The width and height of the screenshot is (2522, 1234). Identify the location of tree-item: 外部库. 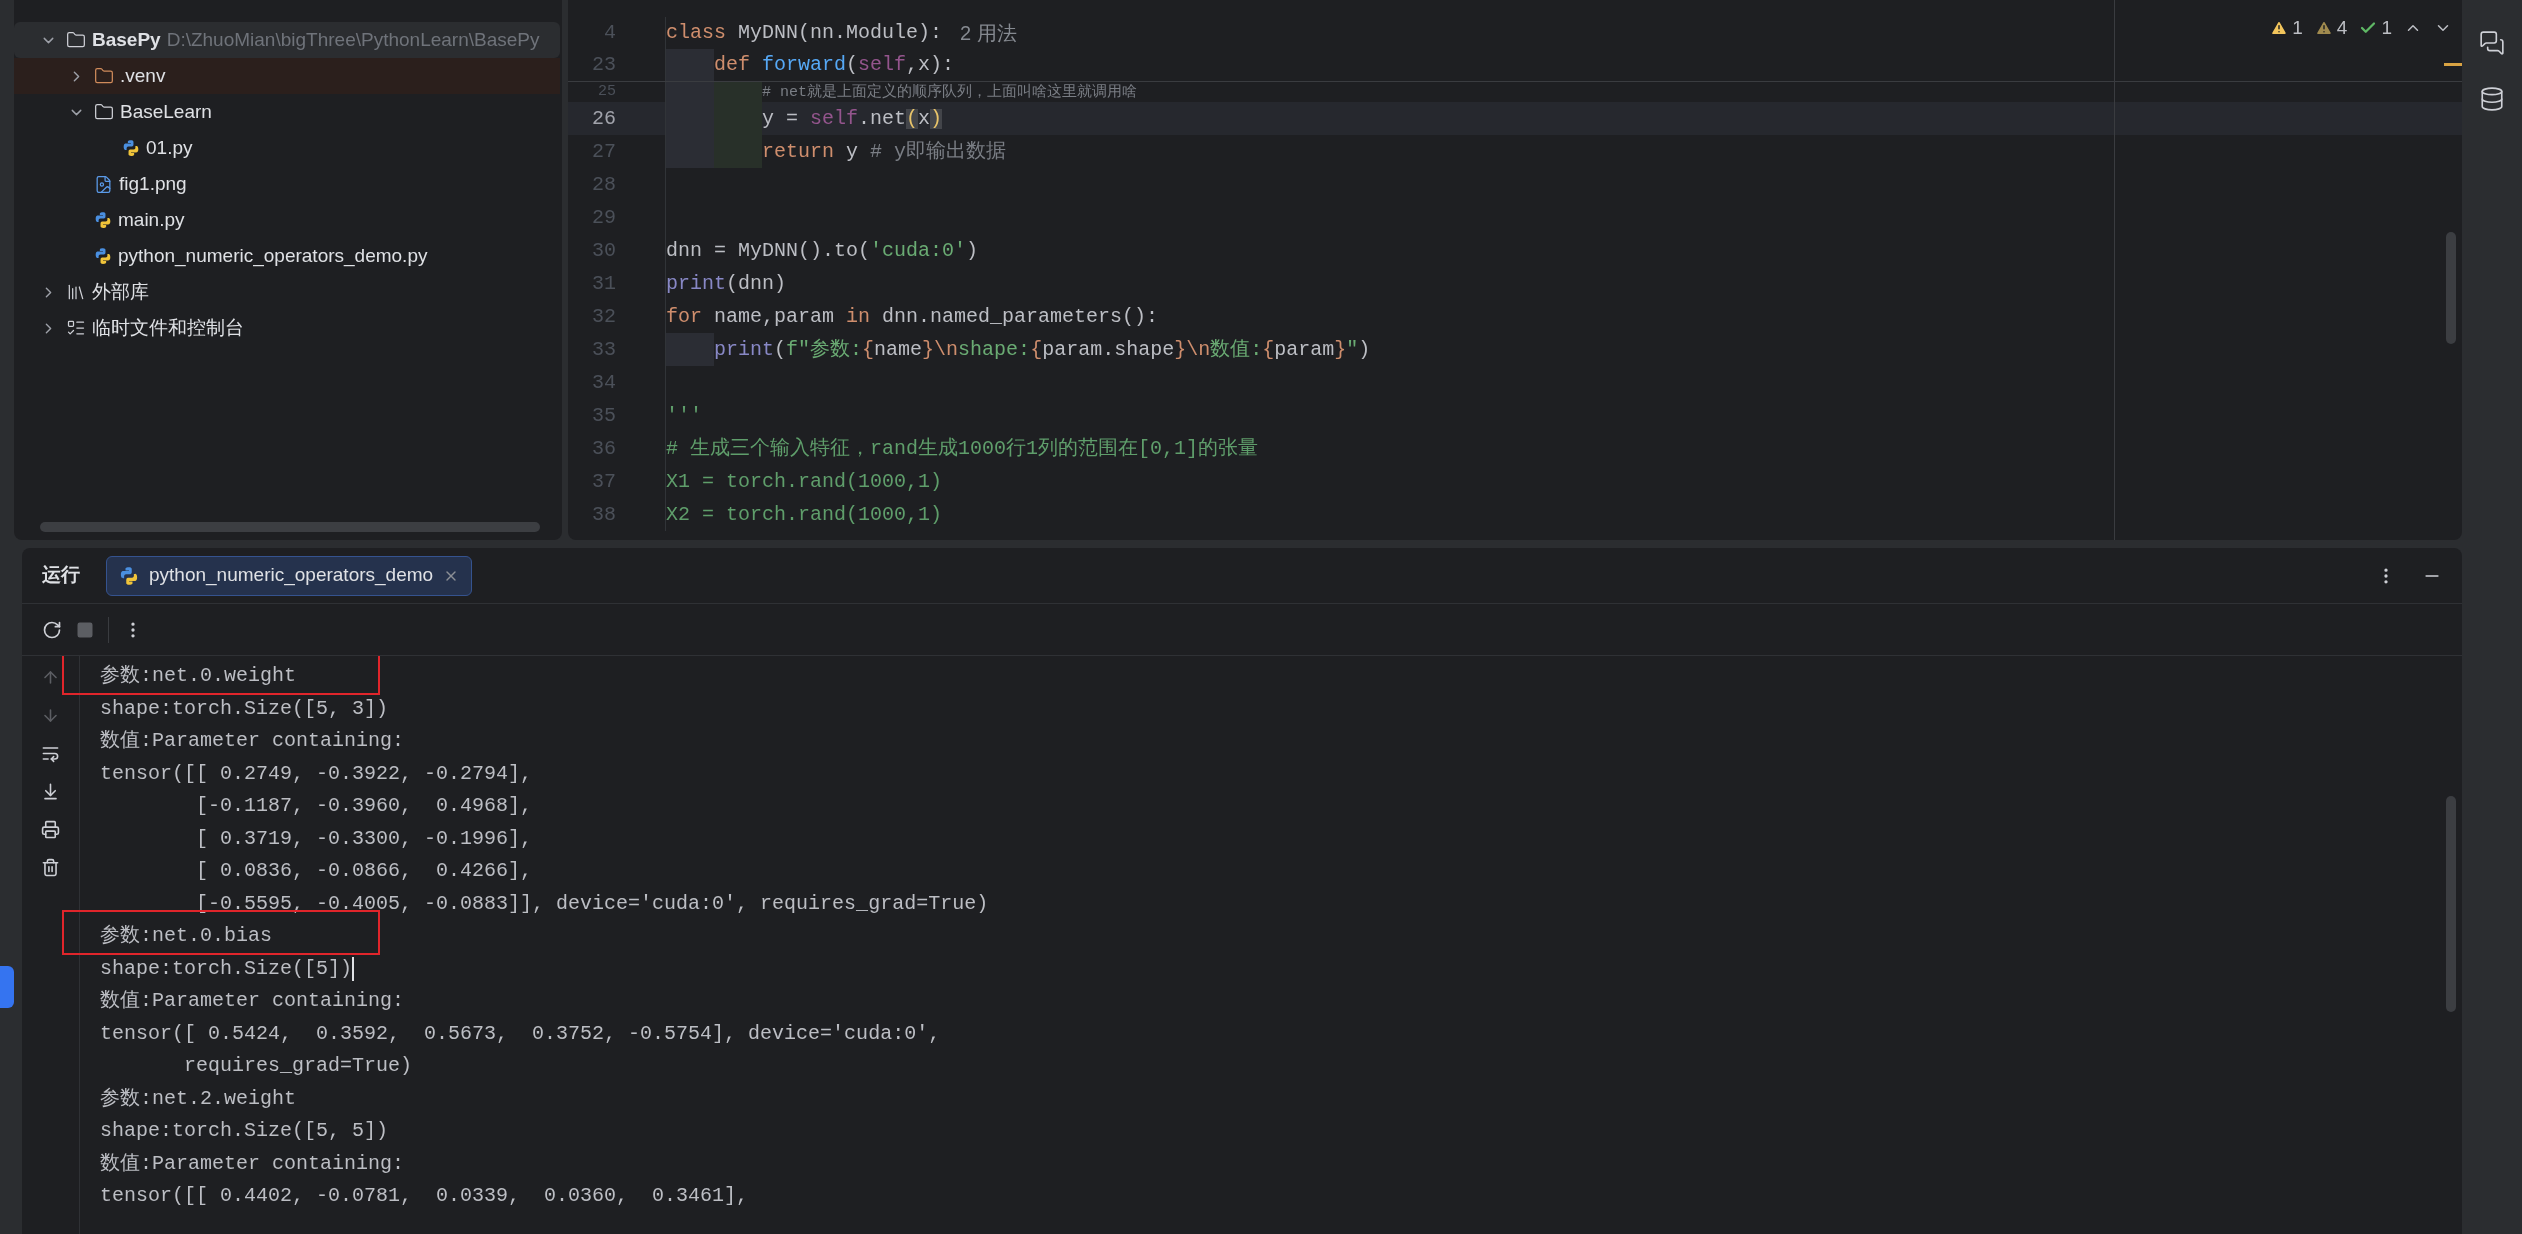
(287, 292).